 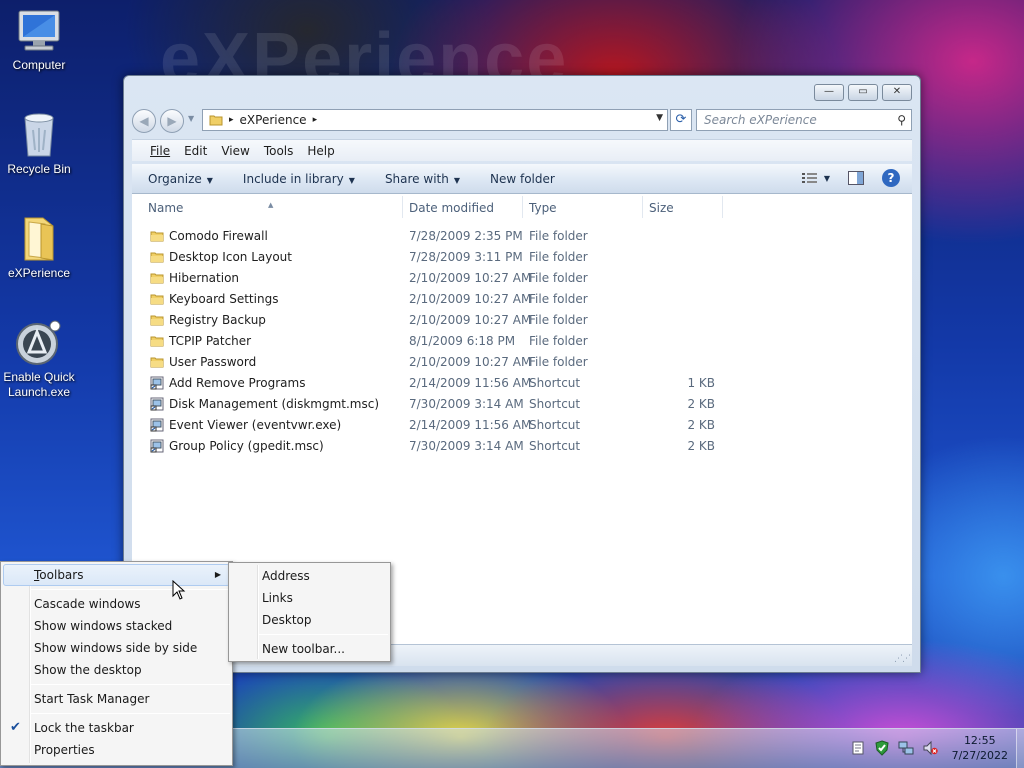 I want to click on help-icon: ?, so click(x=891, y=178).